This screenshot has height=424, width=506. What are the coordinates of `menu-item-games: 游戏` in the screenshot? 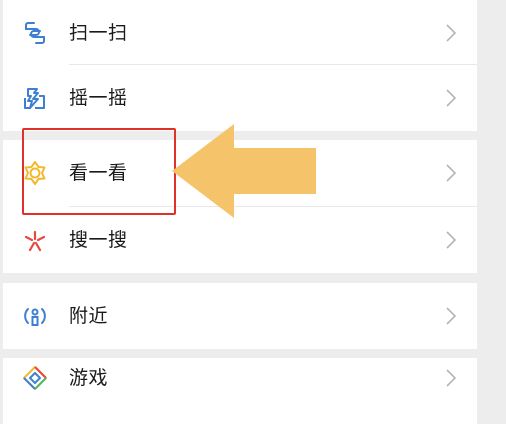 It's located at (240, 391).